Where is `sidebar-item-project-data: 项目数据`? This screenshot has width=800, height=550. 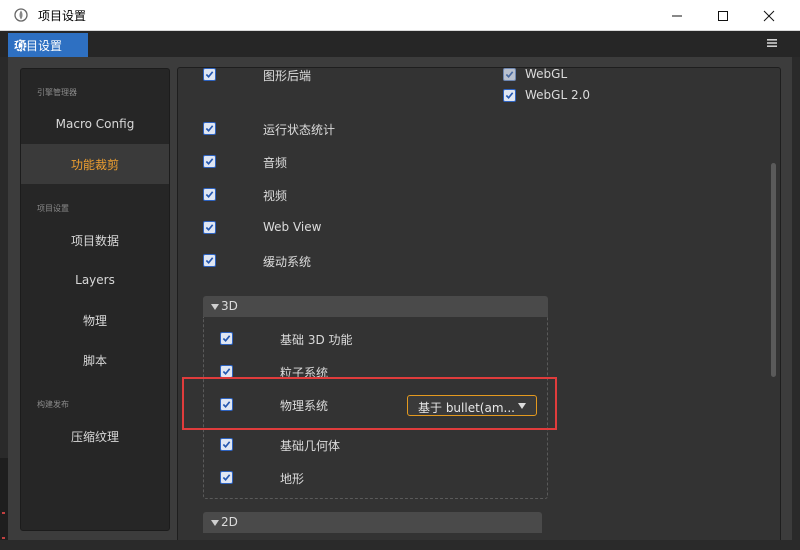
sidebar-item-project-data: 项目数据 is located at coordinates (95, 240).